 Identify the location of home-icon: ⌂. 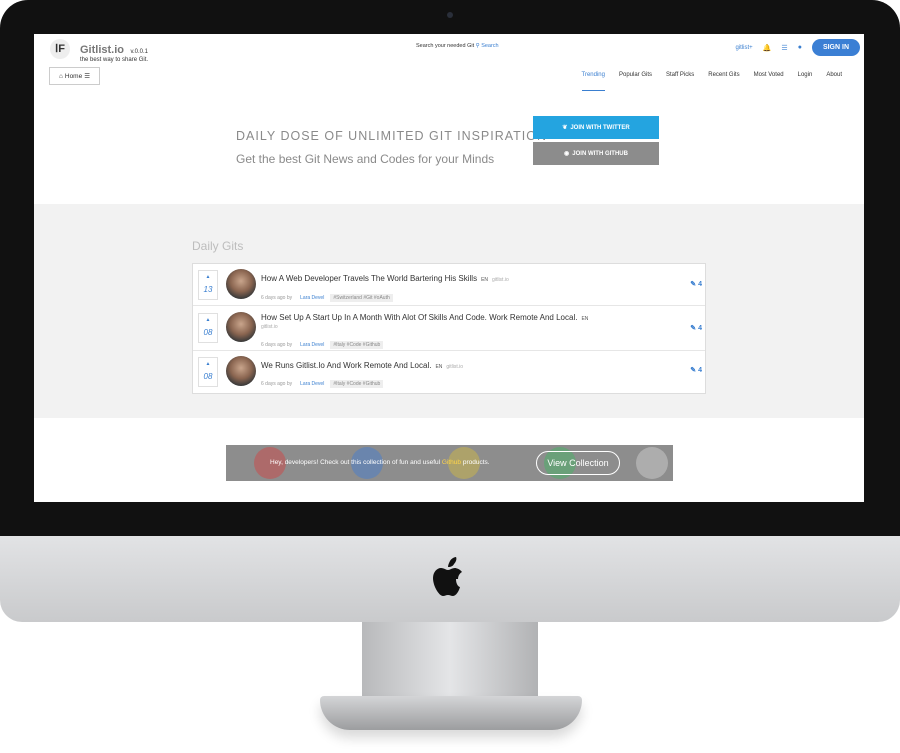
(60, 76).